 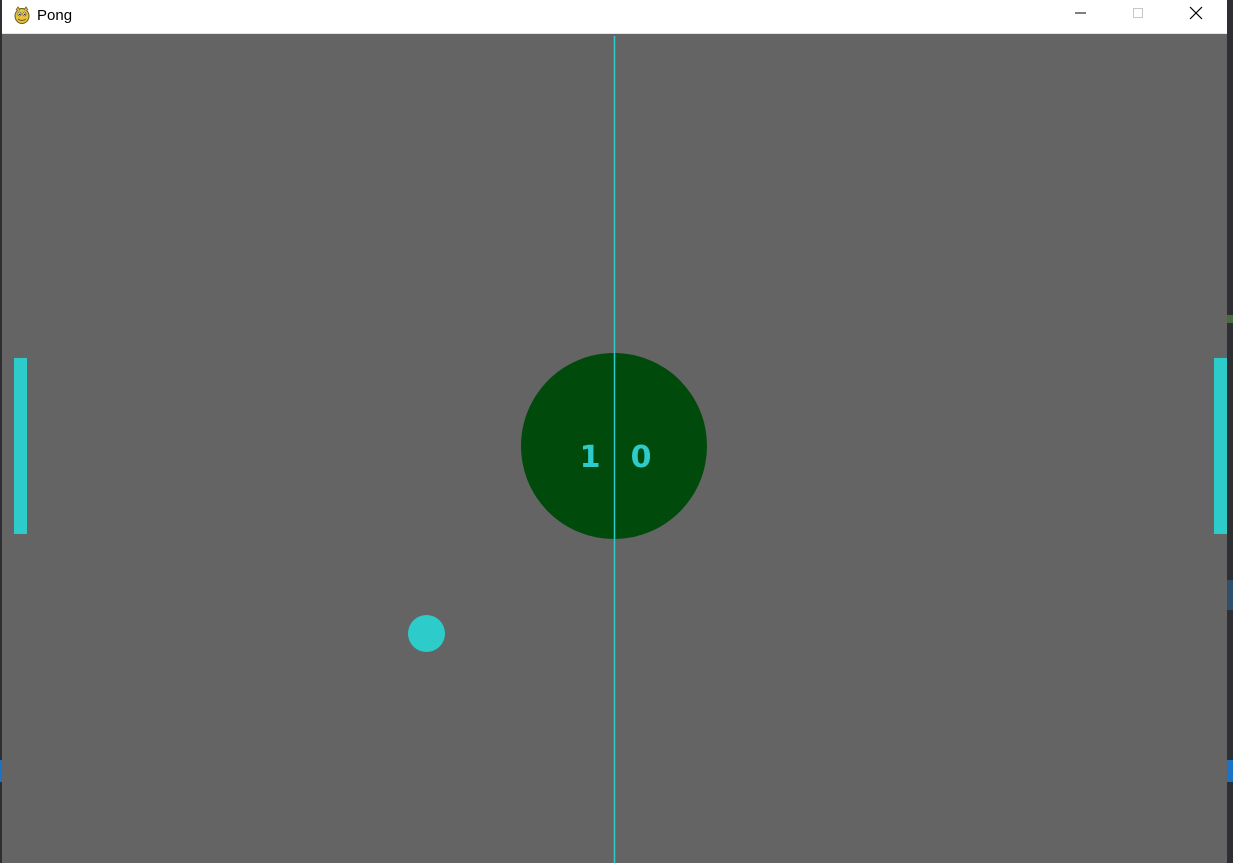 I want to click on desktop-background-right, so click(x=1230, y=431).